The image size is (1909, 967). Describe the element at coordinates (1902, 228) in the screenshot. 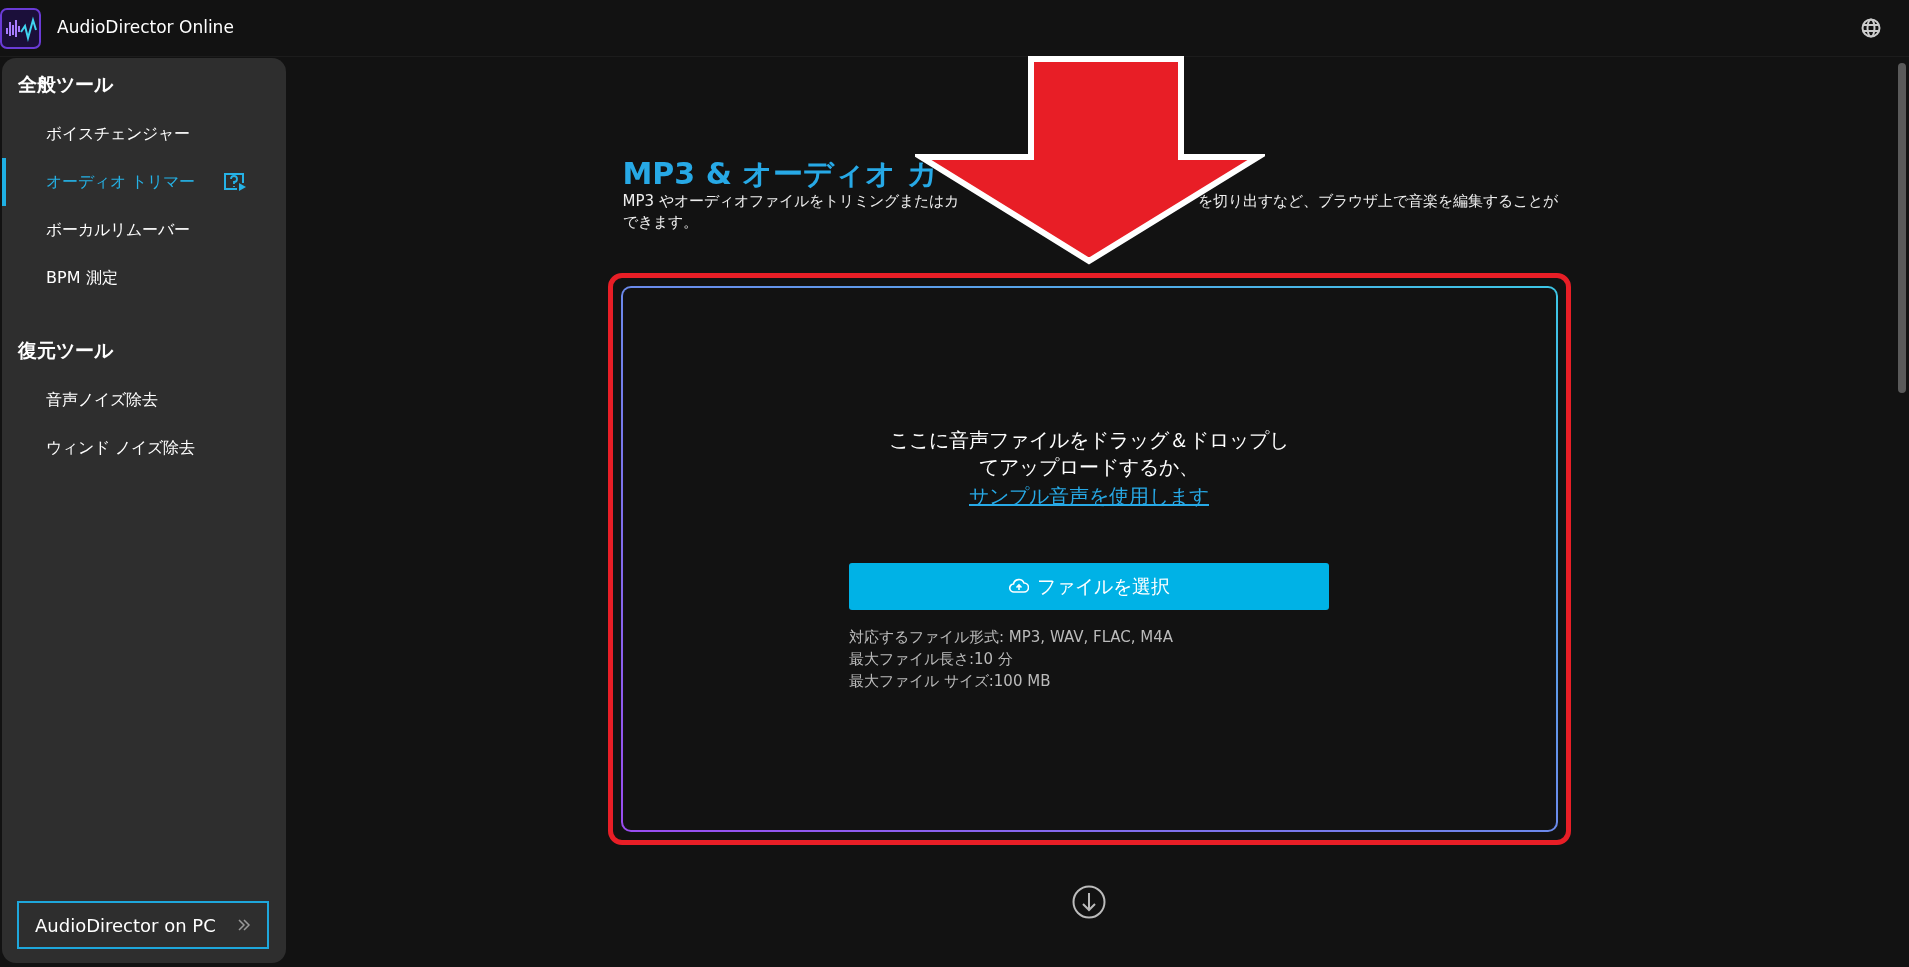

I see `scrollbar` at that location.